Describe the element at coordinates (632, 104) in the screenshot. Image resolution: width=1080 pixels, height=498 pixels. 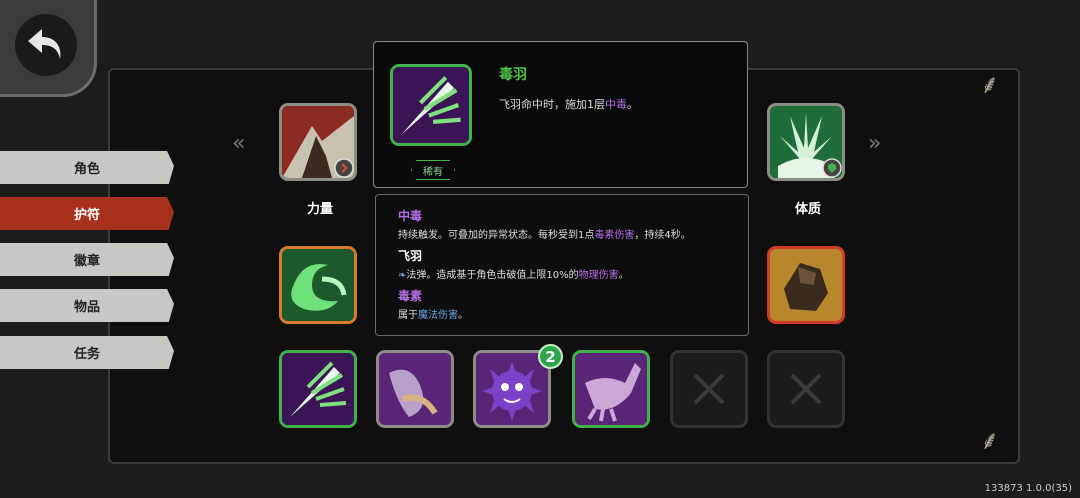
I see `item-desc-end: 。` at that location.